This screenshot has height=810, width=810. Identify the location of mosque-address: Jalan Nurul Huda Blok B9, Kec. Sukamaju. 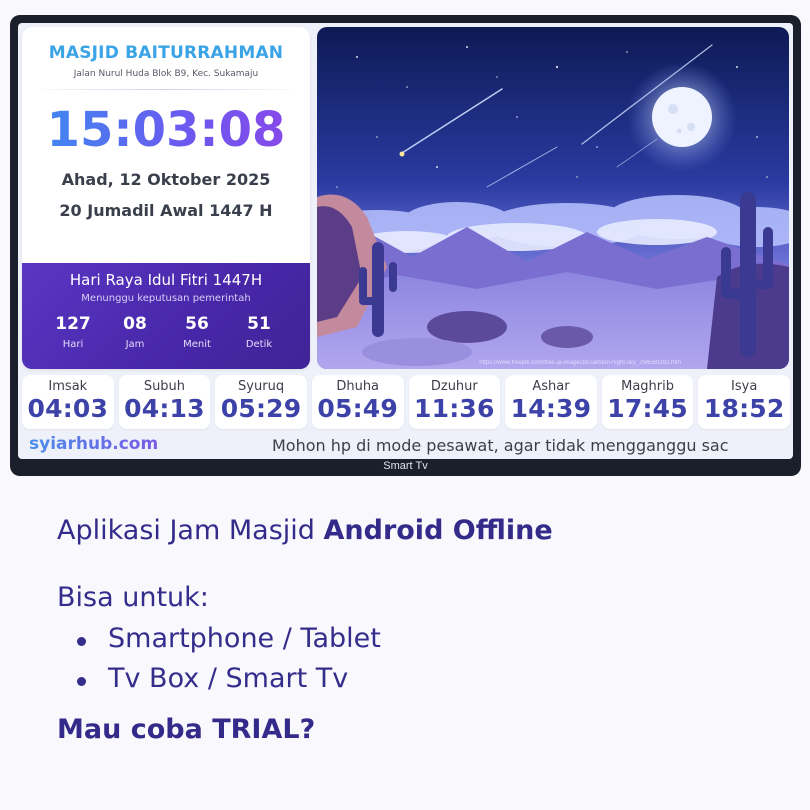
(166, 74).